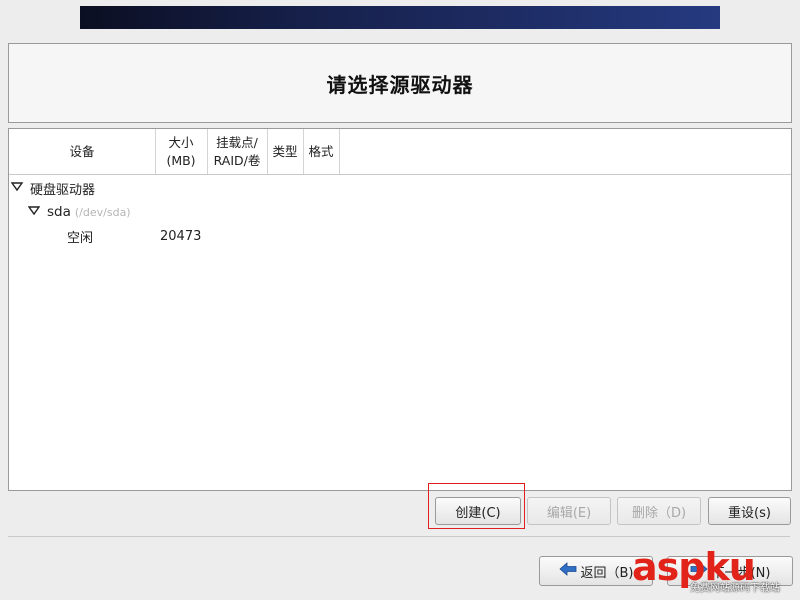 This screenshot has width=800, height=600. What do you see at coordinates (699, 571) in the screenshot?
I see `next-arrow-icon` at bounding box center [699, 571].